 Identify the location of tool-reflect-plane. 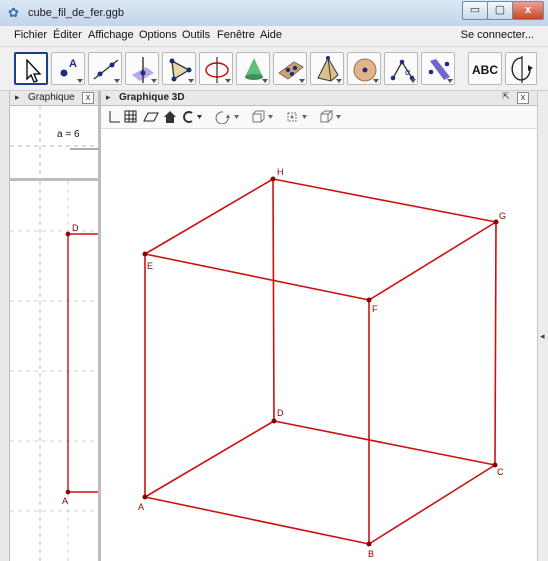
(438, 68).